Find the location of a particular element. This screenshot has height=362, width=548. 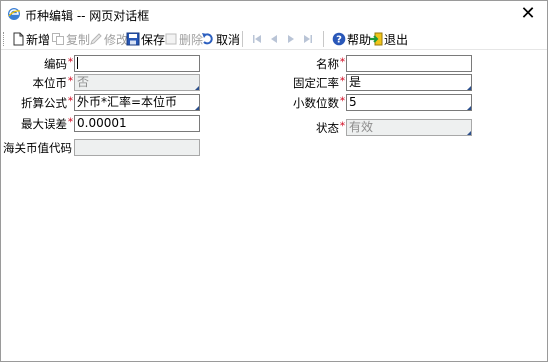

customs-code-label: 海关币值代码 is located at coordinates (37, 148).